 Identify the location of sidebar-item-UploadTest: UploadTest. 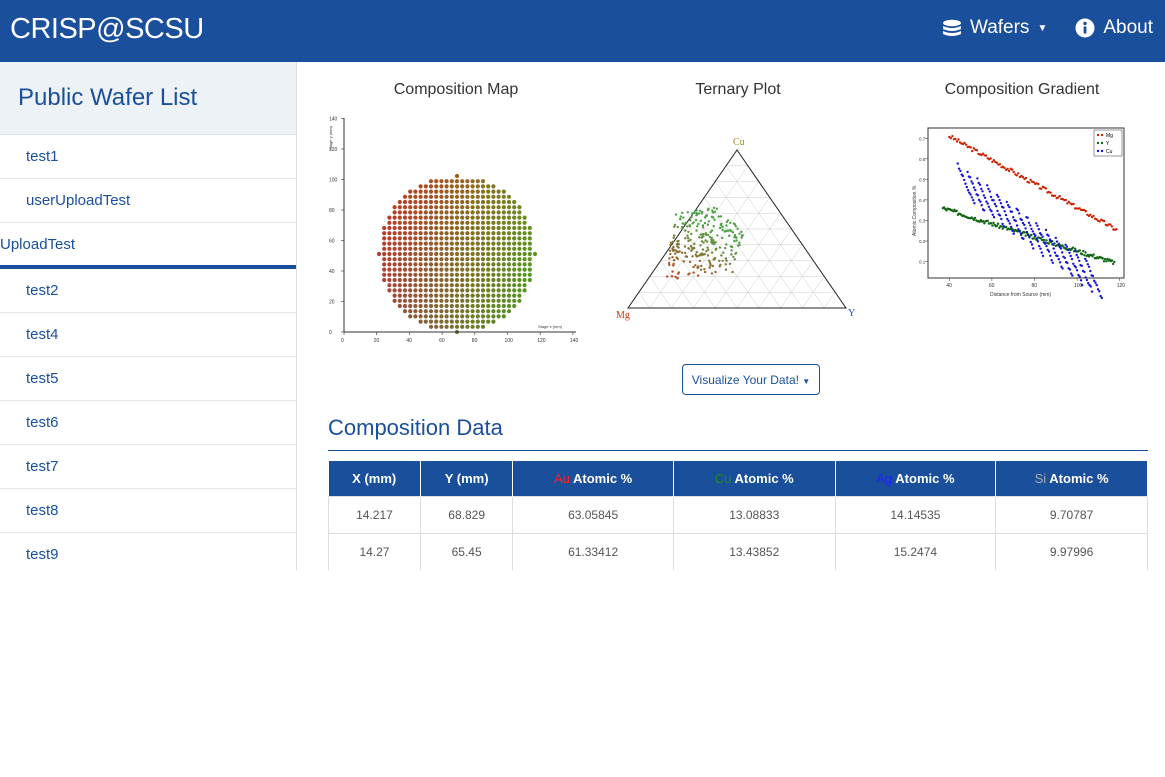
(148, 246).